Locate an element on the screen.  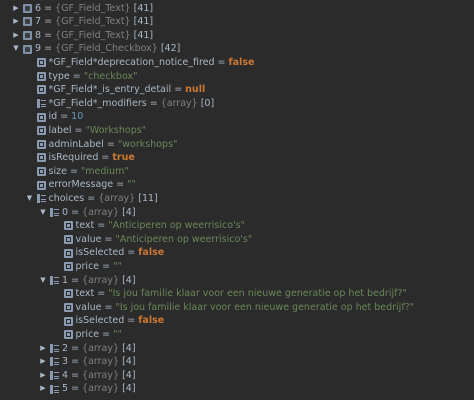
tree-row: *GF_Field*_is_entry_detail = null is located at coordinates (121, 90).